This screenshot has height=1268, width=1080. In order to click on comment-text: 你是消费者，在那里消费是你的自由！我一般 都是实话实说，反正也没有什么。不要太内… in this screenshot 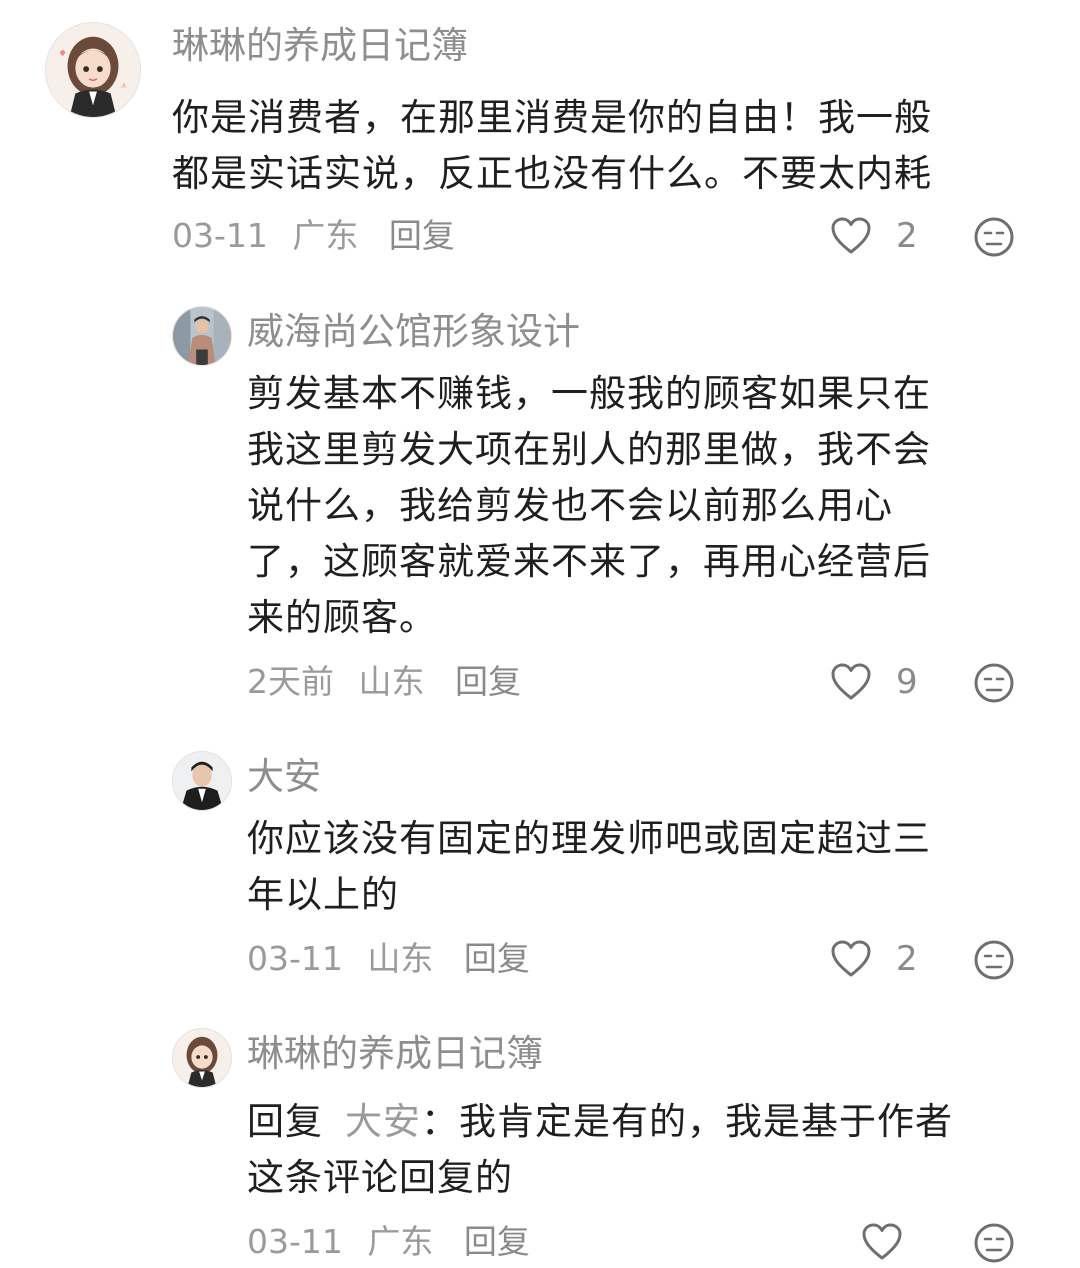, I will do `click(602, 146)`.